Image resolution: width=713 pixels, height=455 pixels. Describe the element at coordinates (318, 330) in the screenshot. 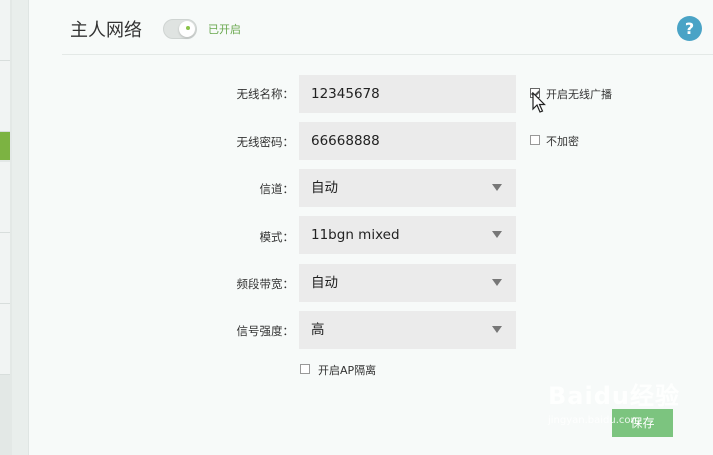

I see `signal-value: 高` at that location.